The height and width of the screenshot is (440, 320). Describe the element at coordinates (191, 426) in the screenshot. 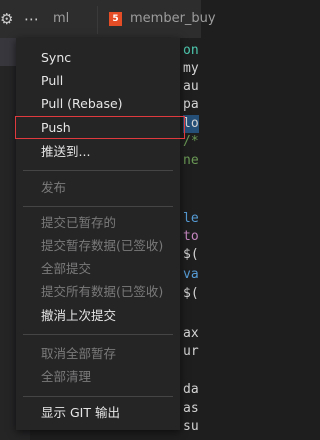

I see `code-line: su` at that location.